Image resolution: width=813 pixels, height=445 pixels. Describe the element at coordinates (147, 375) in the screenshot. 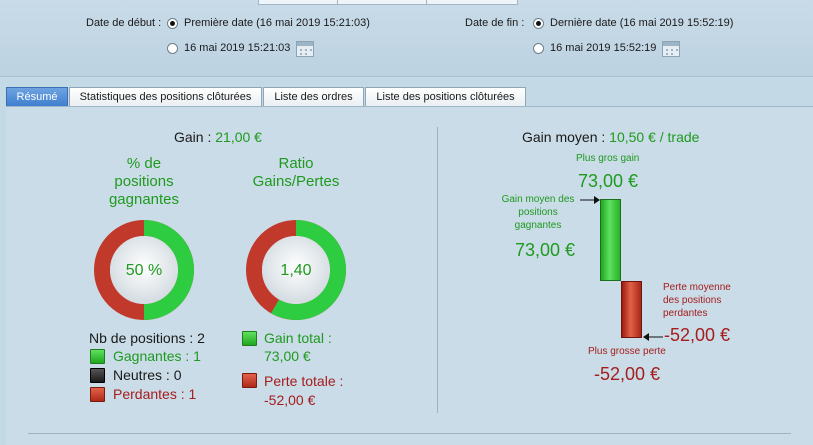

I see `neutres-count: Neutres : 0` at that location.